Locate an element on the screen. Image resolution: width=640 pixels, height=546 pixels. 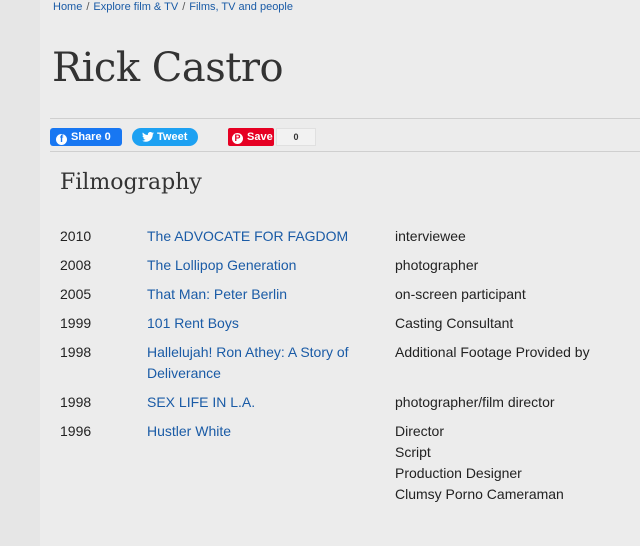
film-title-link: The Lollipop Generation is located at coordinates (262, 265).